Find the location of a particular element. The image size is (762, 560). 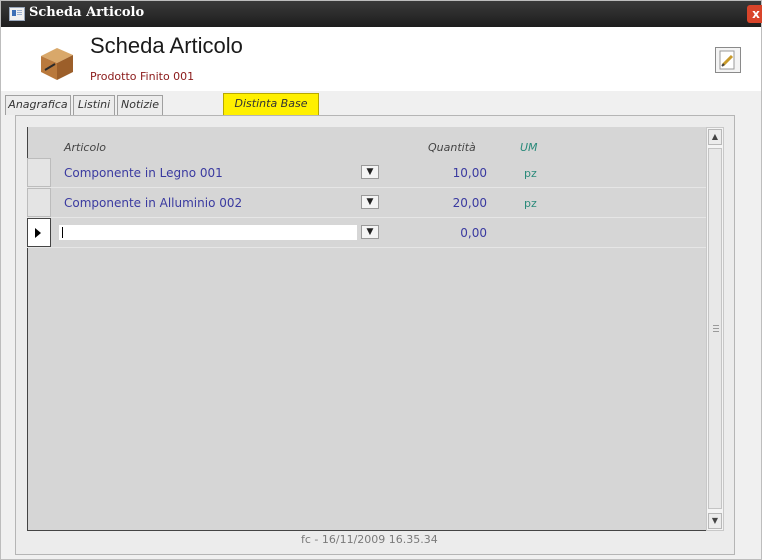

window-title: Scheda Articolo is located at coordinates (87, 12).